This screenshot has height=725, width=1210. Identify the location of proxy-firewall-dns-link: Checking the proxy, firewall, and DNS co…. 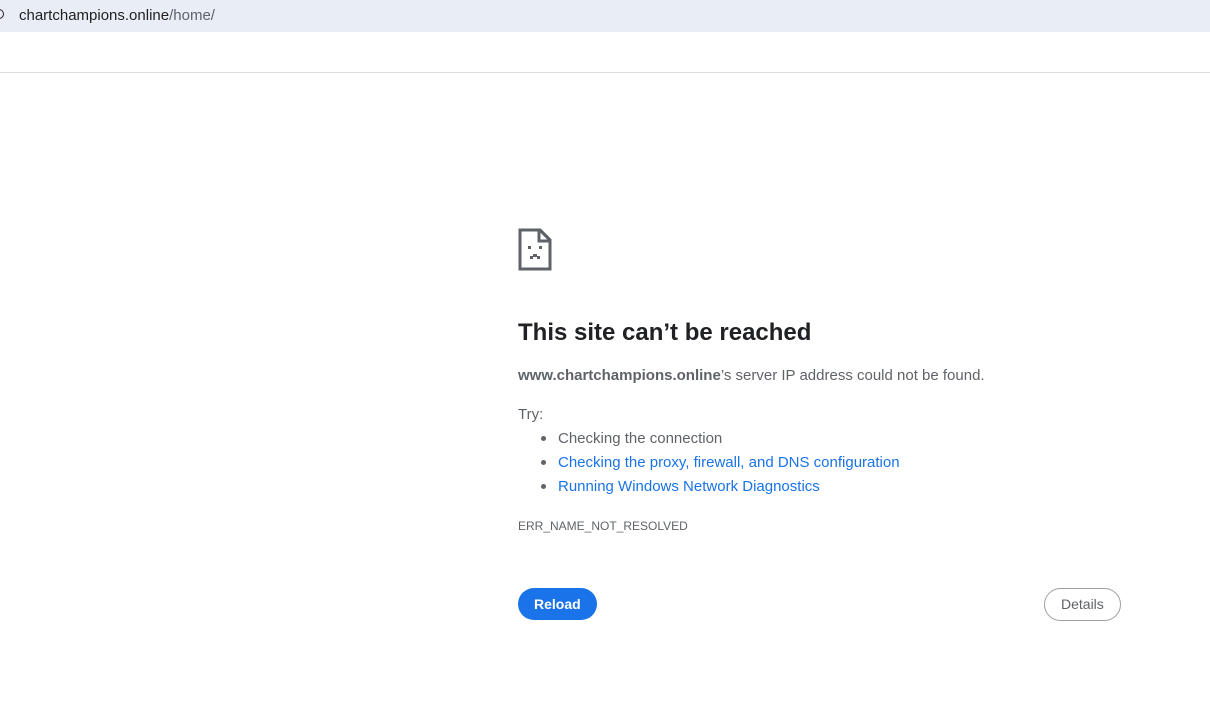
(729, 462).